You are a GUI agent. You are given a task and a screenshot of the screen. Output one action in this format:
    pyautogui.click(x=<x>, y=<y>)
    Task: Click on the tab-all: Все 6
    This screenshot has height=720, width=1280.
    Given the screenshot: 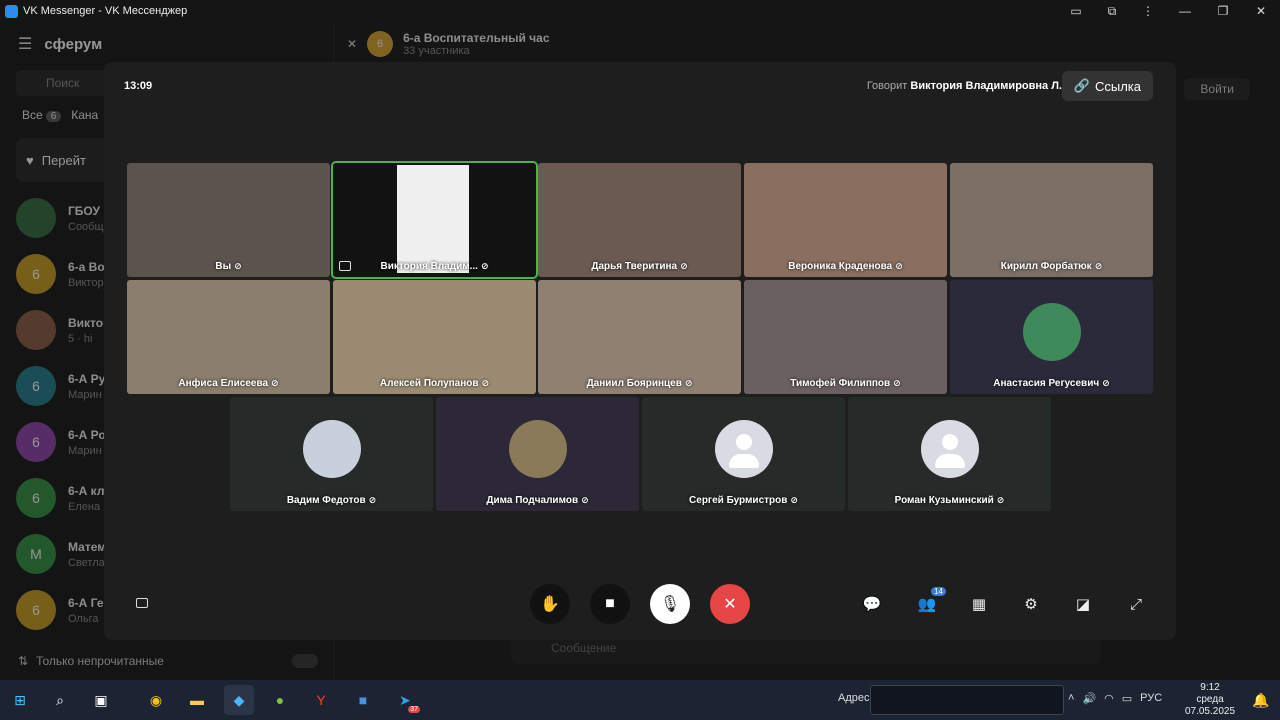 What is the action you would take?
    pyautogui.click(x=42, y=115)
    